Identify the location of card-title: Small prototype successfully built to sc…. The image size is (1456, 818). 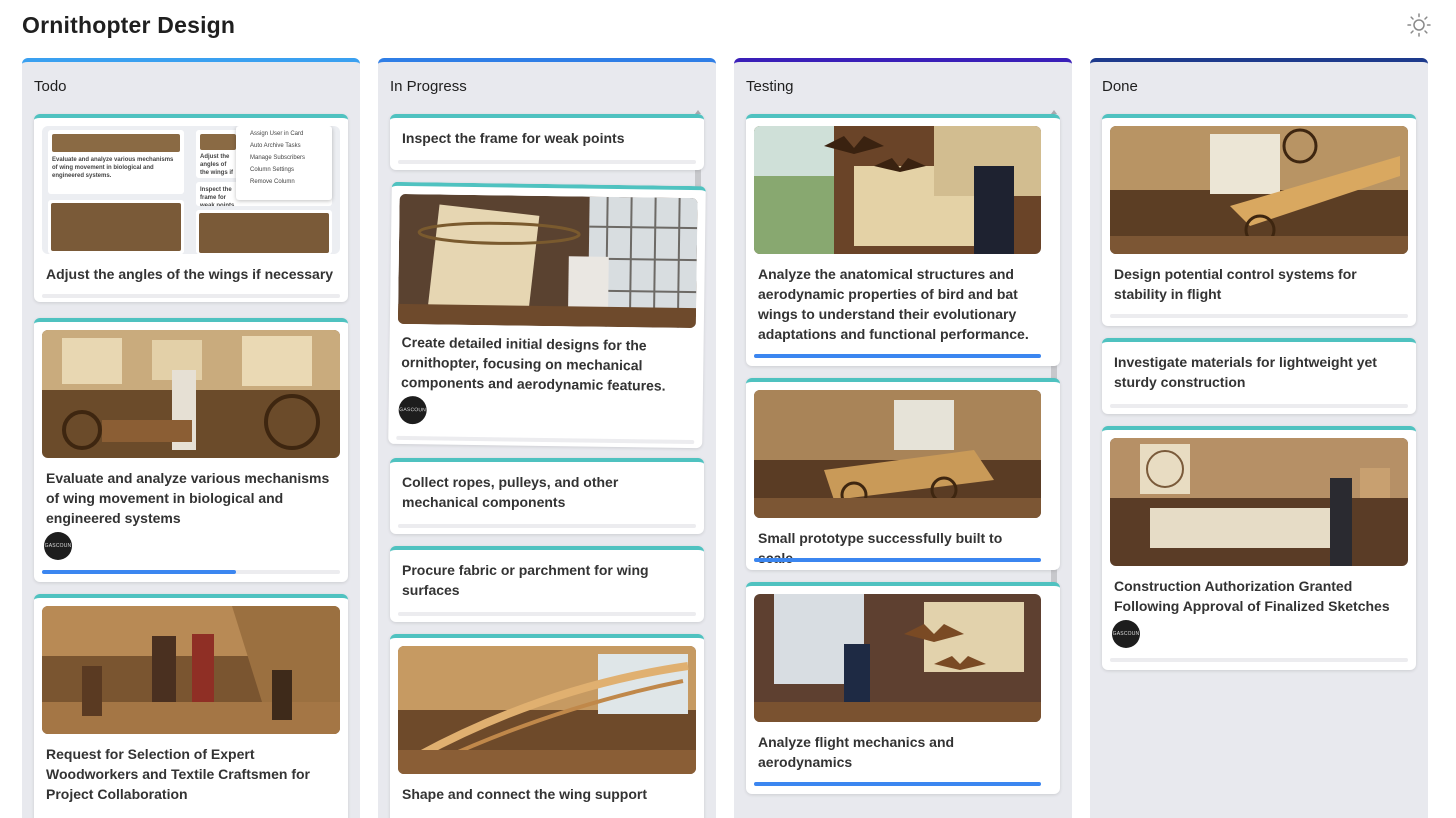
(898, 548).